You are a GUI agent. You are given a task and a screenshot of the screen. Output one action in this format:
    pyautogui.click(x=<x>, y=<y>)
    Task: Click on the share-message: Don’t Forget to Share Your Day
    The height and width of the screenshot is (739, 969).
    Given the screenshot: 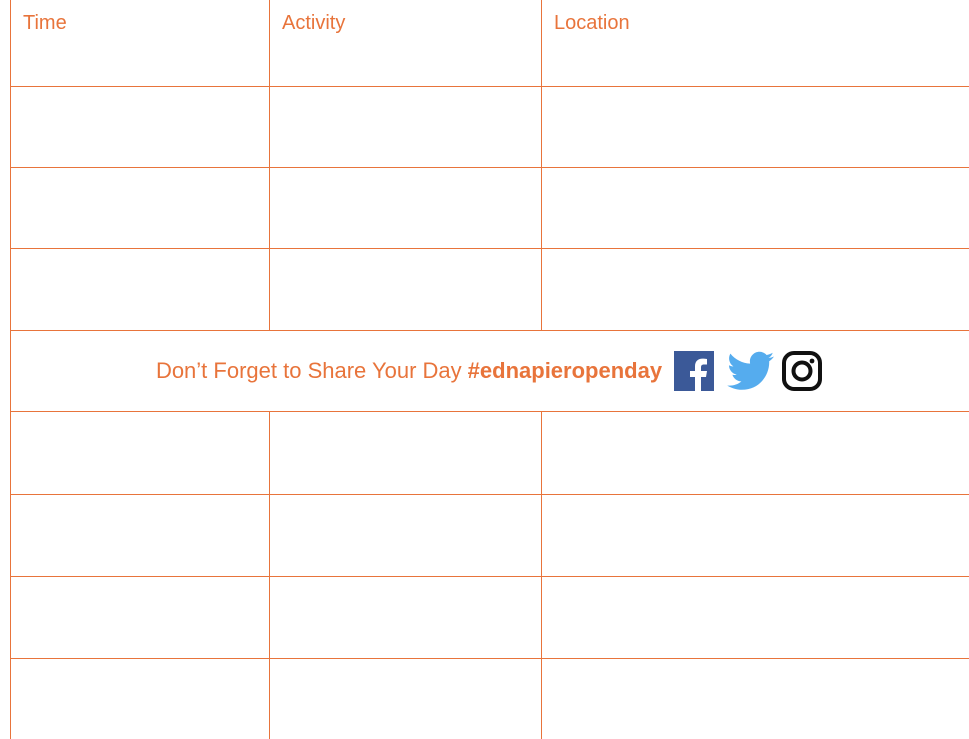 What is the action you would take?
    pyautogui.click(x=308, y=370)
    